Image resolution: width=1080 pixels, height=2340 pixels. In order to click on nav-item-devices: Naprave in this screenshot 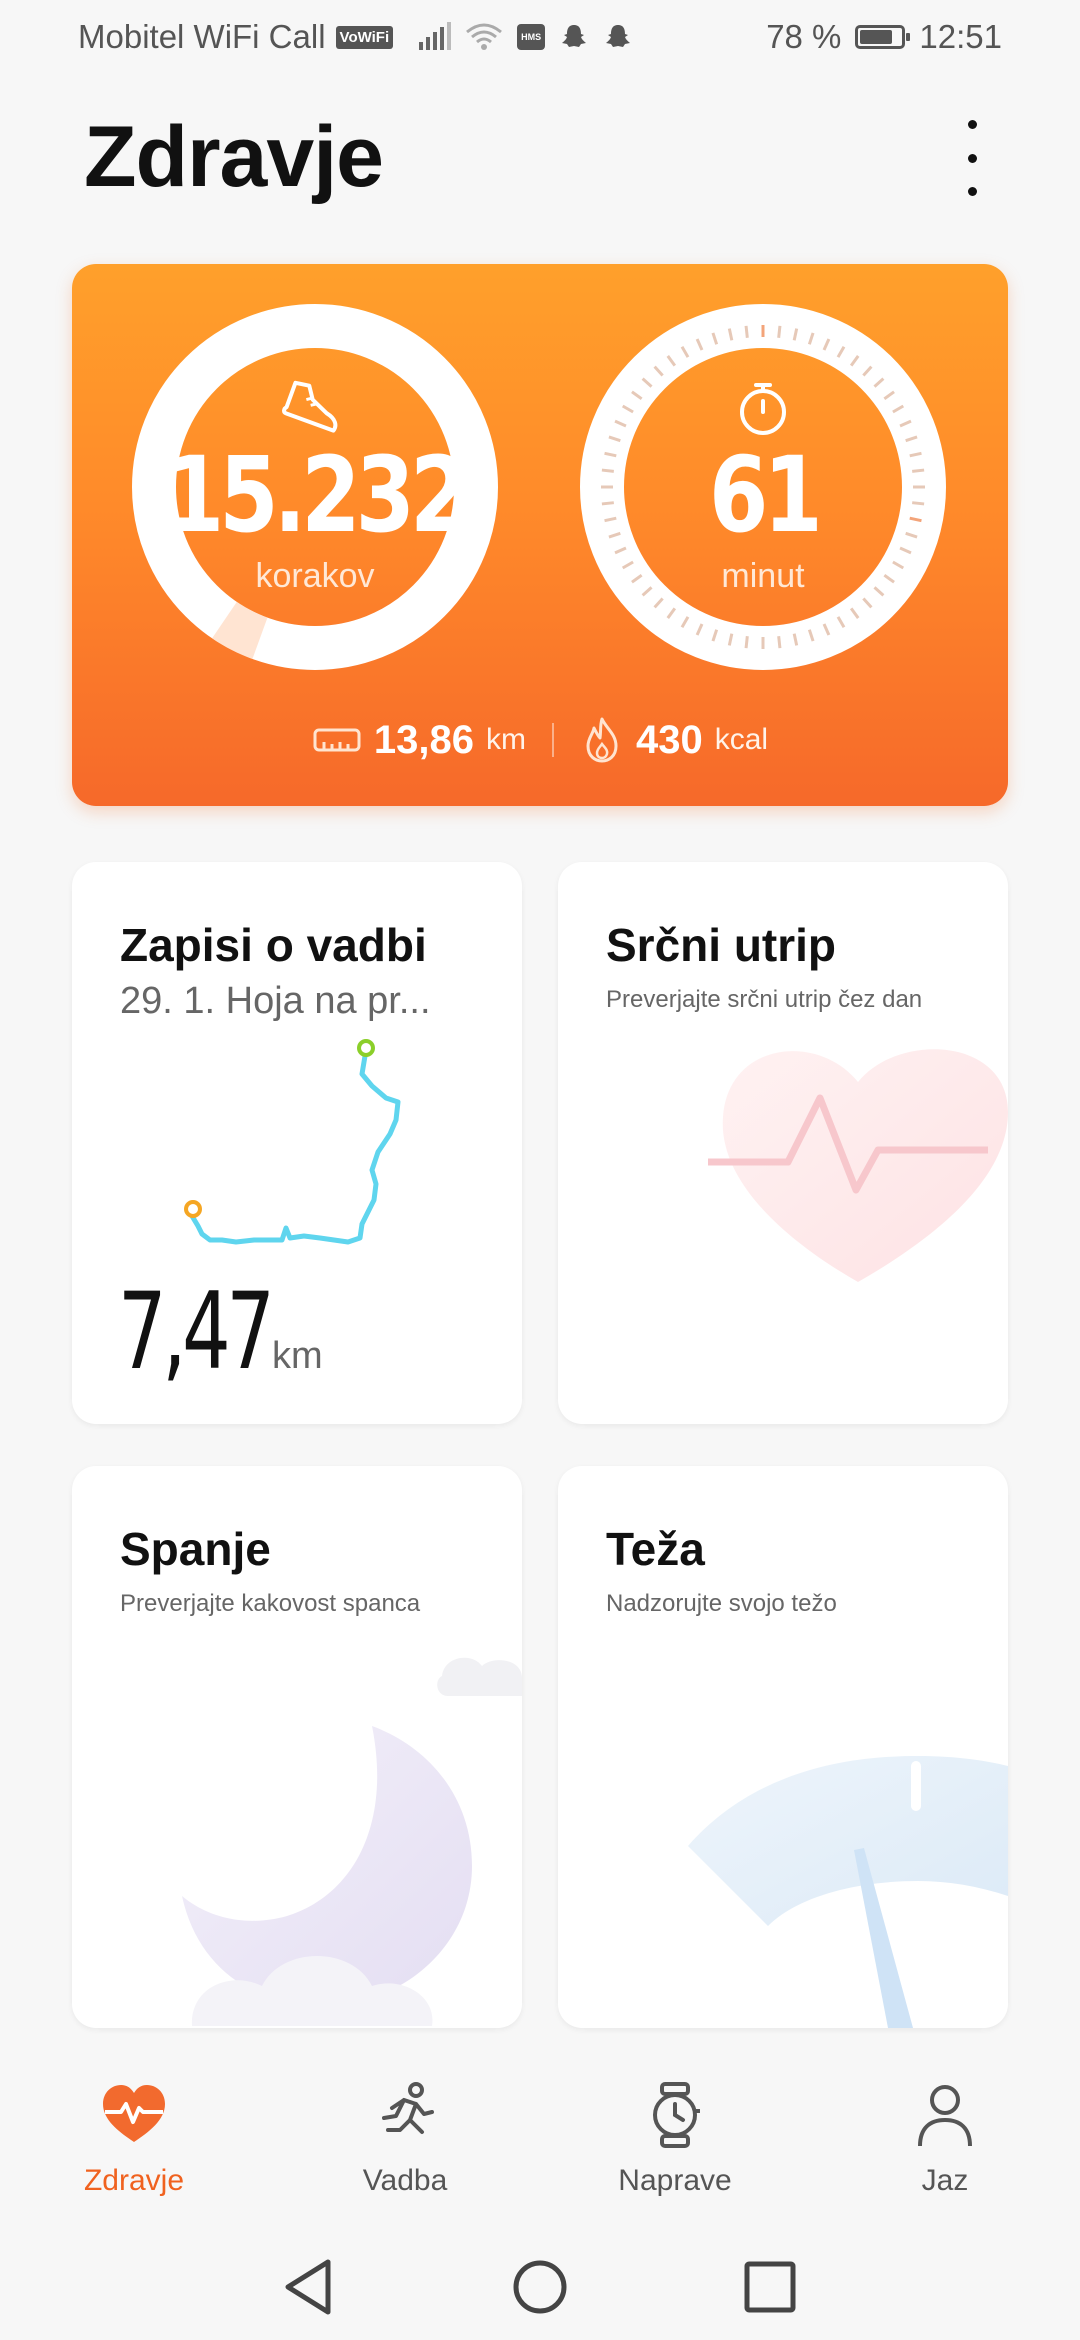, I will do `click(675, 2139)`.